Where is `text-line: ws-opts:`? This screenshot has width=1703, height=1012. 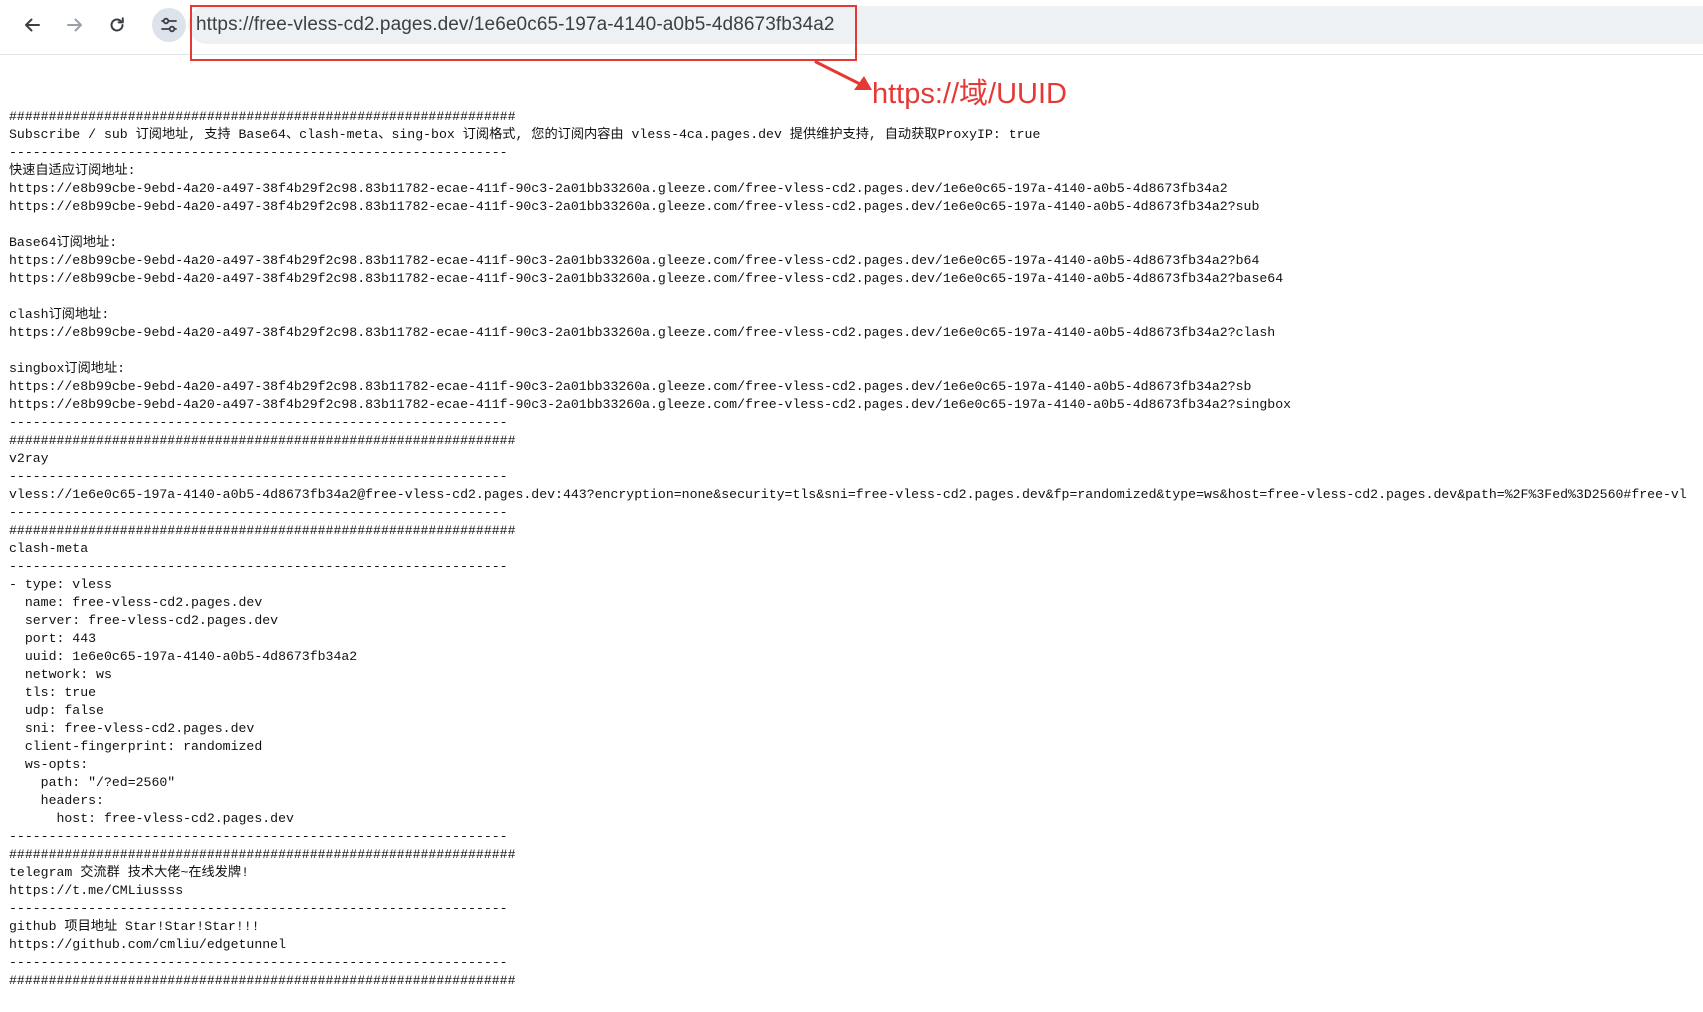
text-line: ws-opts: is located at coordinates (49, 764).